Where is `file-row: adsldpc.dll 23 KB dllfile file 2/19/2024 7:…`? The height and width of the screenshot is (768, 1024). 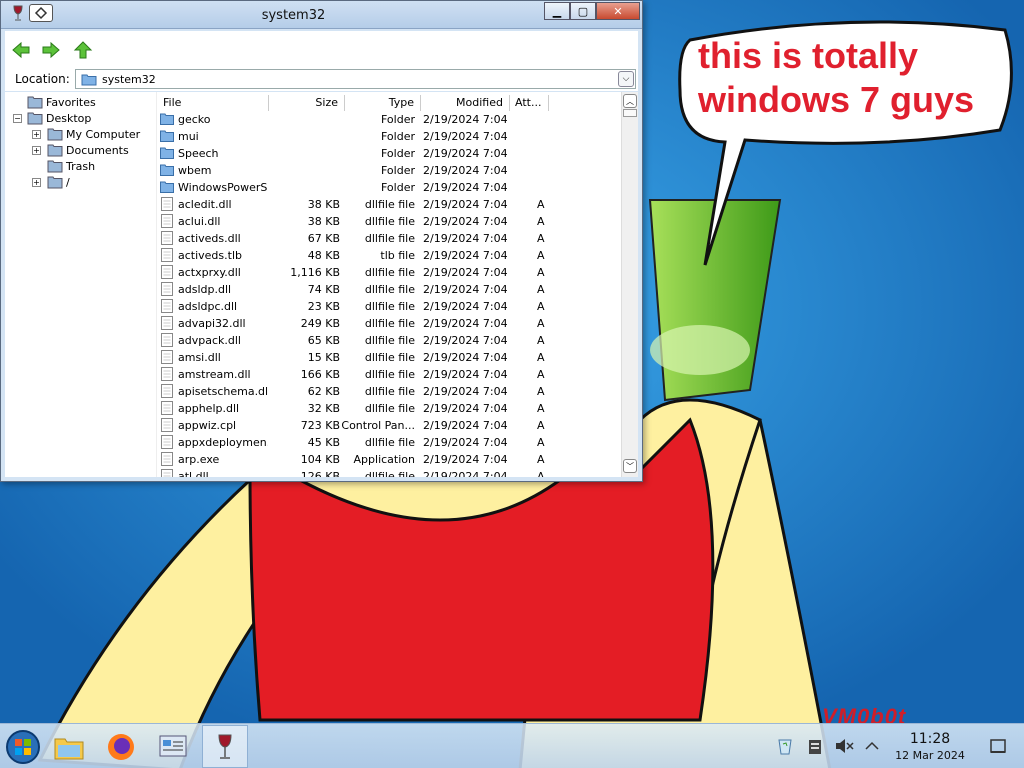 file-row: adsldpc.dll 23 KB dllfile file 2/19/2024 7:… is located at coordinates (389, 306).